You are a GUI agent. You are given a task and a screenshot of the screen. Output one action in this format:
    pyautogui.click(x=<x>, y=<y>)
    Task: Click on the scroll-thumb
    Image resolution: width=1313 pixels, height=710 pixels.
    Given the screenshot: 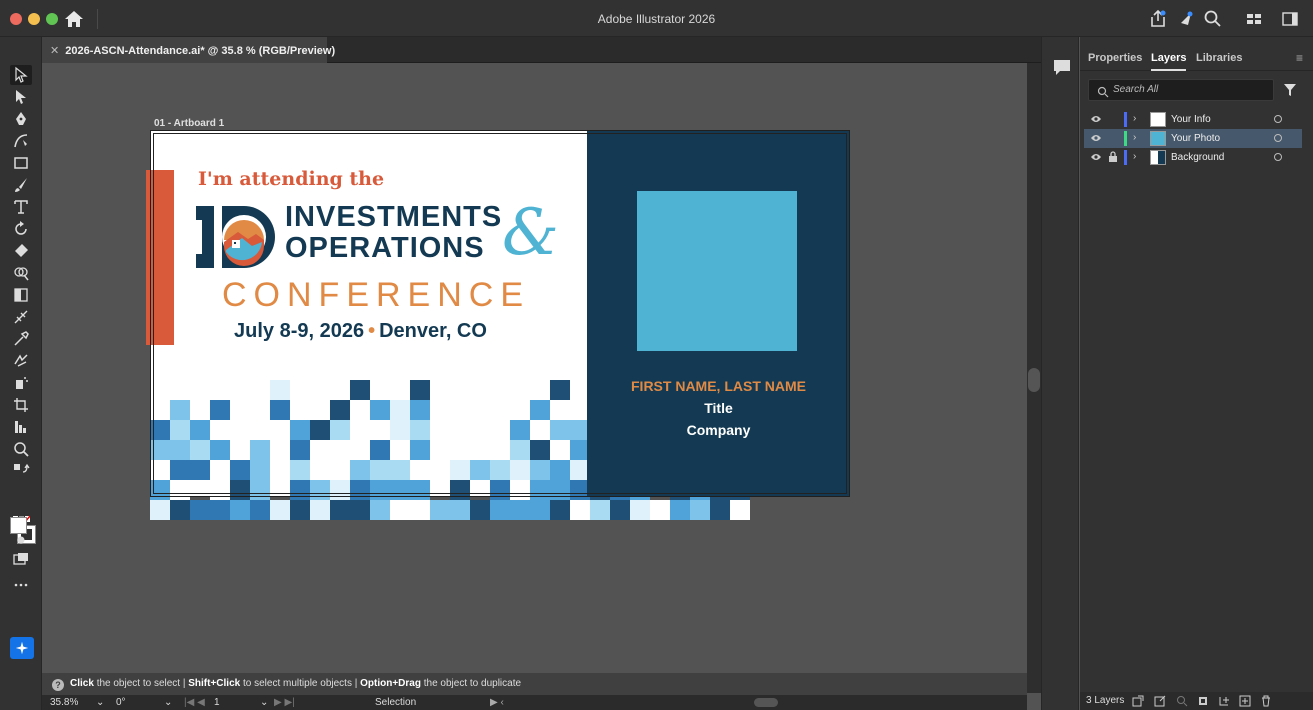 What is the action you would take?
    pyautogui.click(x=1034, y=380)
    